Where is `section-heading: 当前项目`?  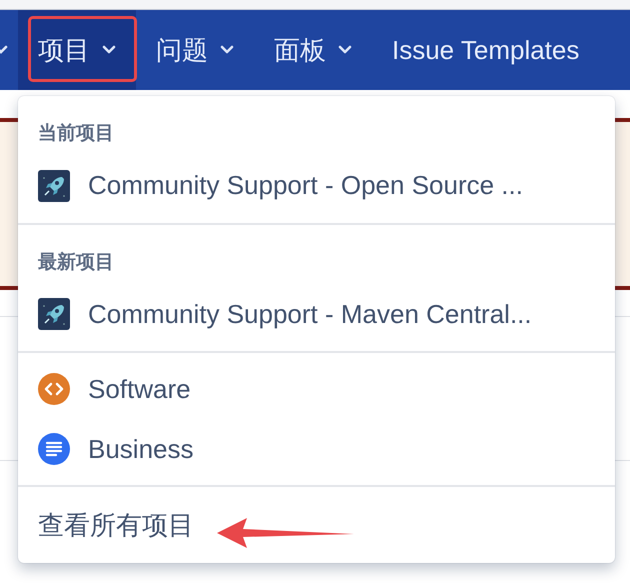
section-heading: 当前项目 is located at coordinates (76, 134).